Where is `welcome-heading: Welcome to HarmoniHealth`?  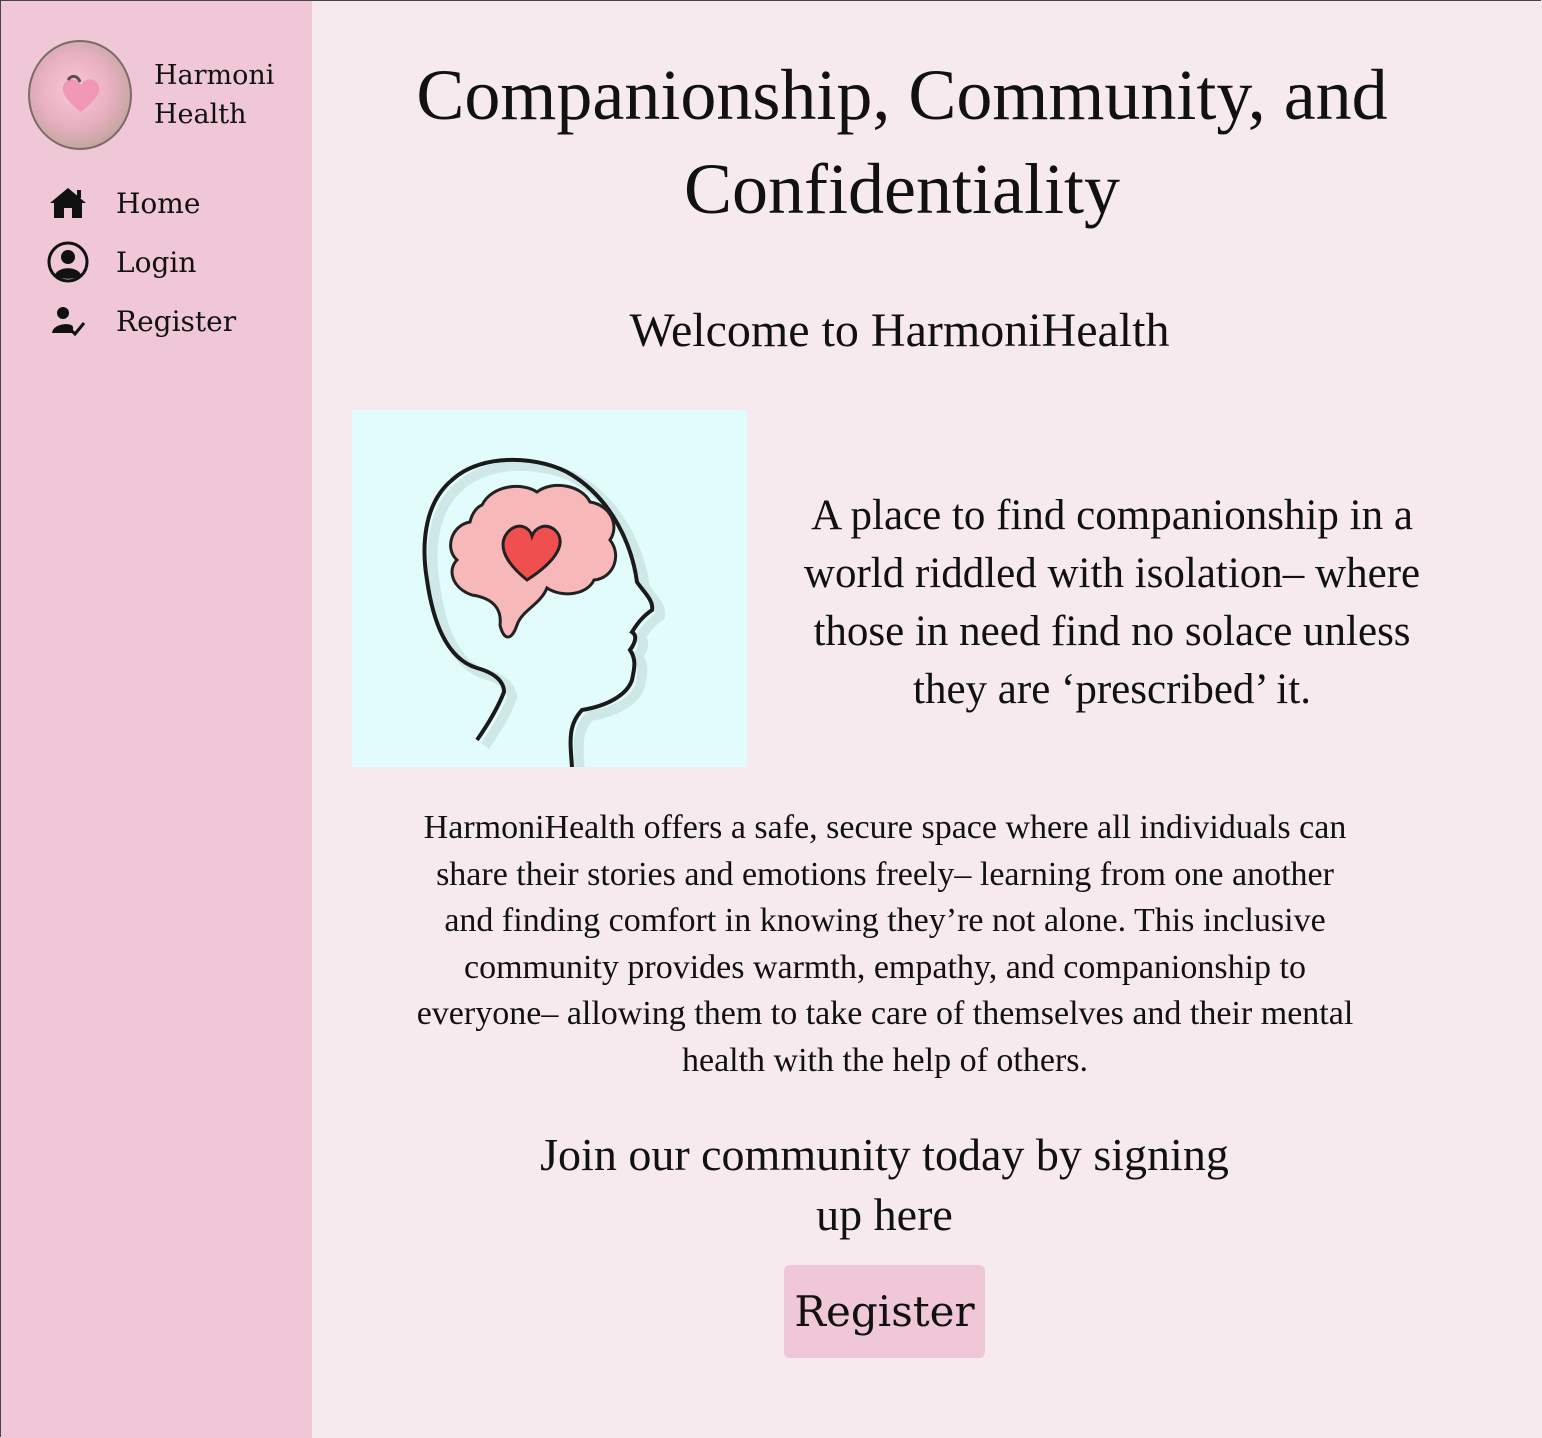
welcome-heading: Welcome to HarmoniHealth is located at coordinates (899, 330).